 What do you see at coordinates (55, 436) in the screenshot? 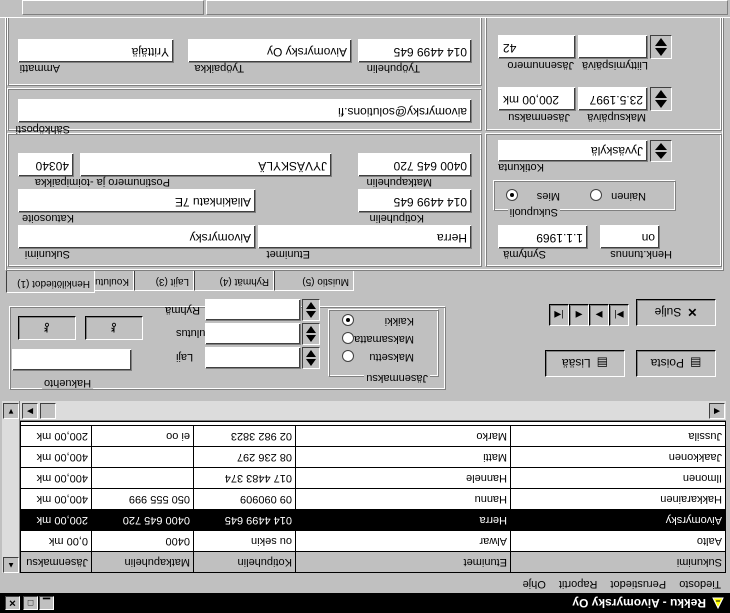
I see `cell-jasenmaksu: 200,00 mk` at bounding box center [55, 436].